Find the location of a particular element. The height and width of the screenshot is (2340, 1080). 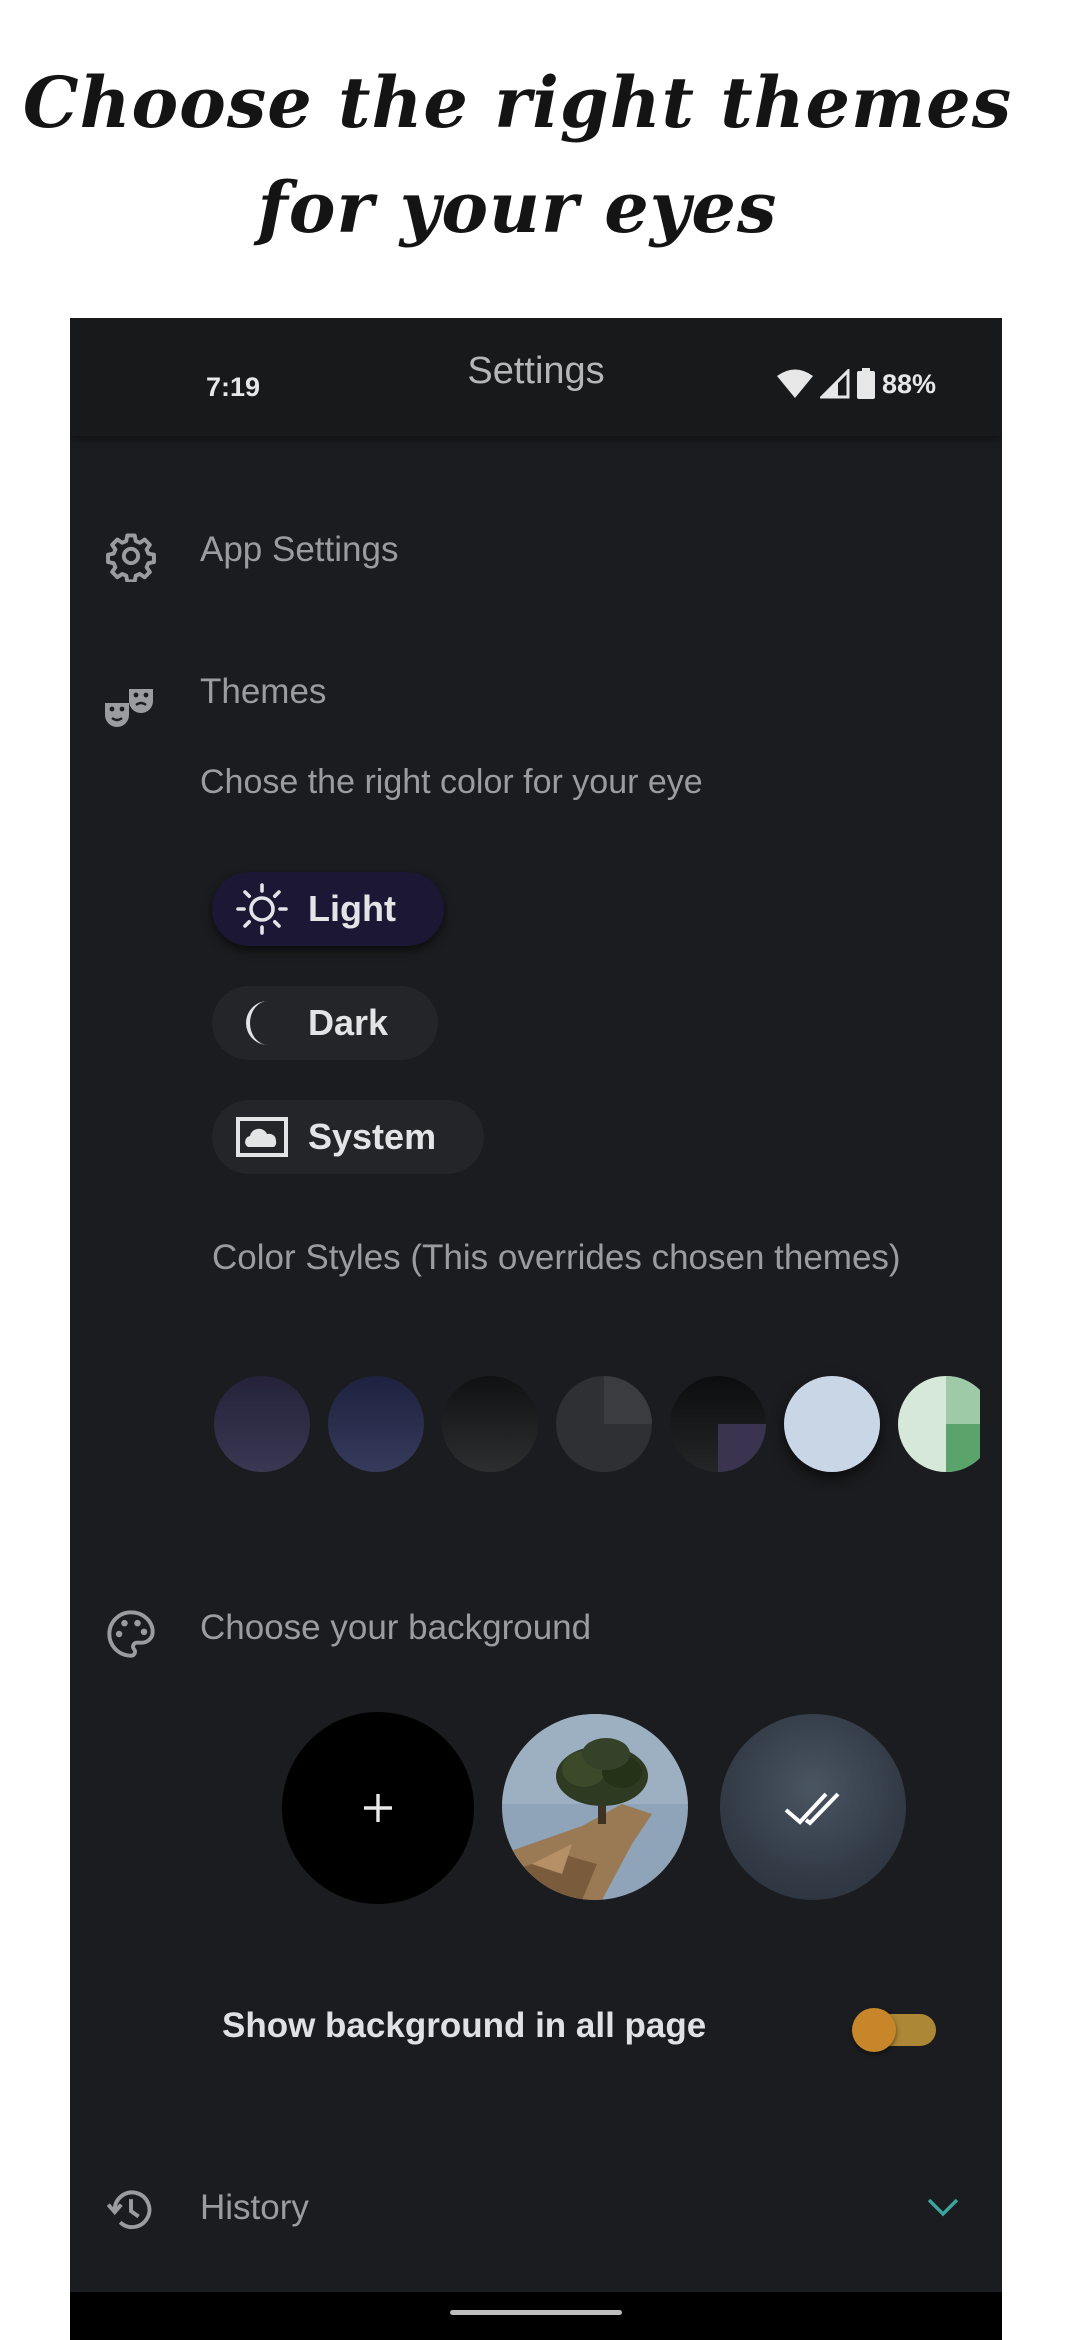

show-background-toggle is located at coordinates (894, 2030).